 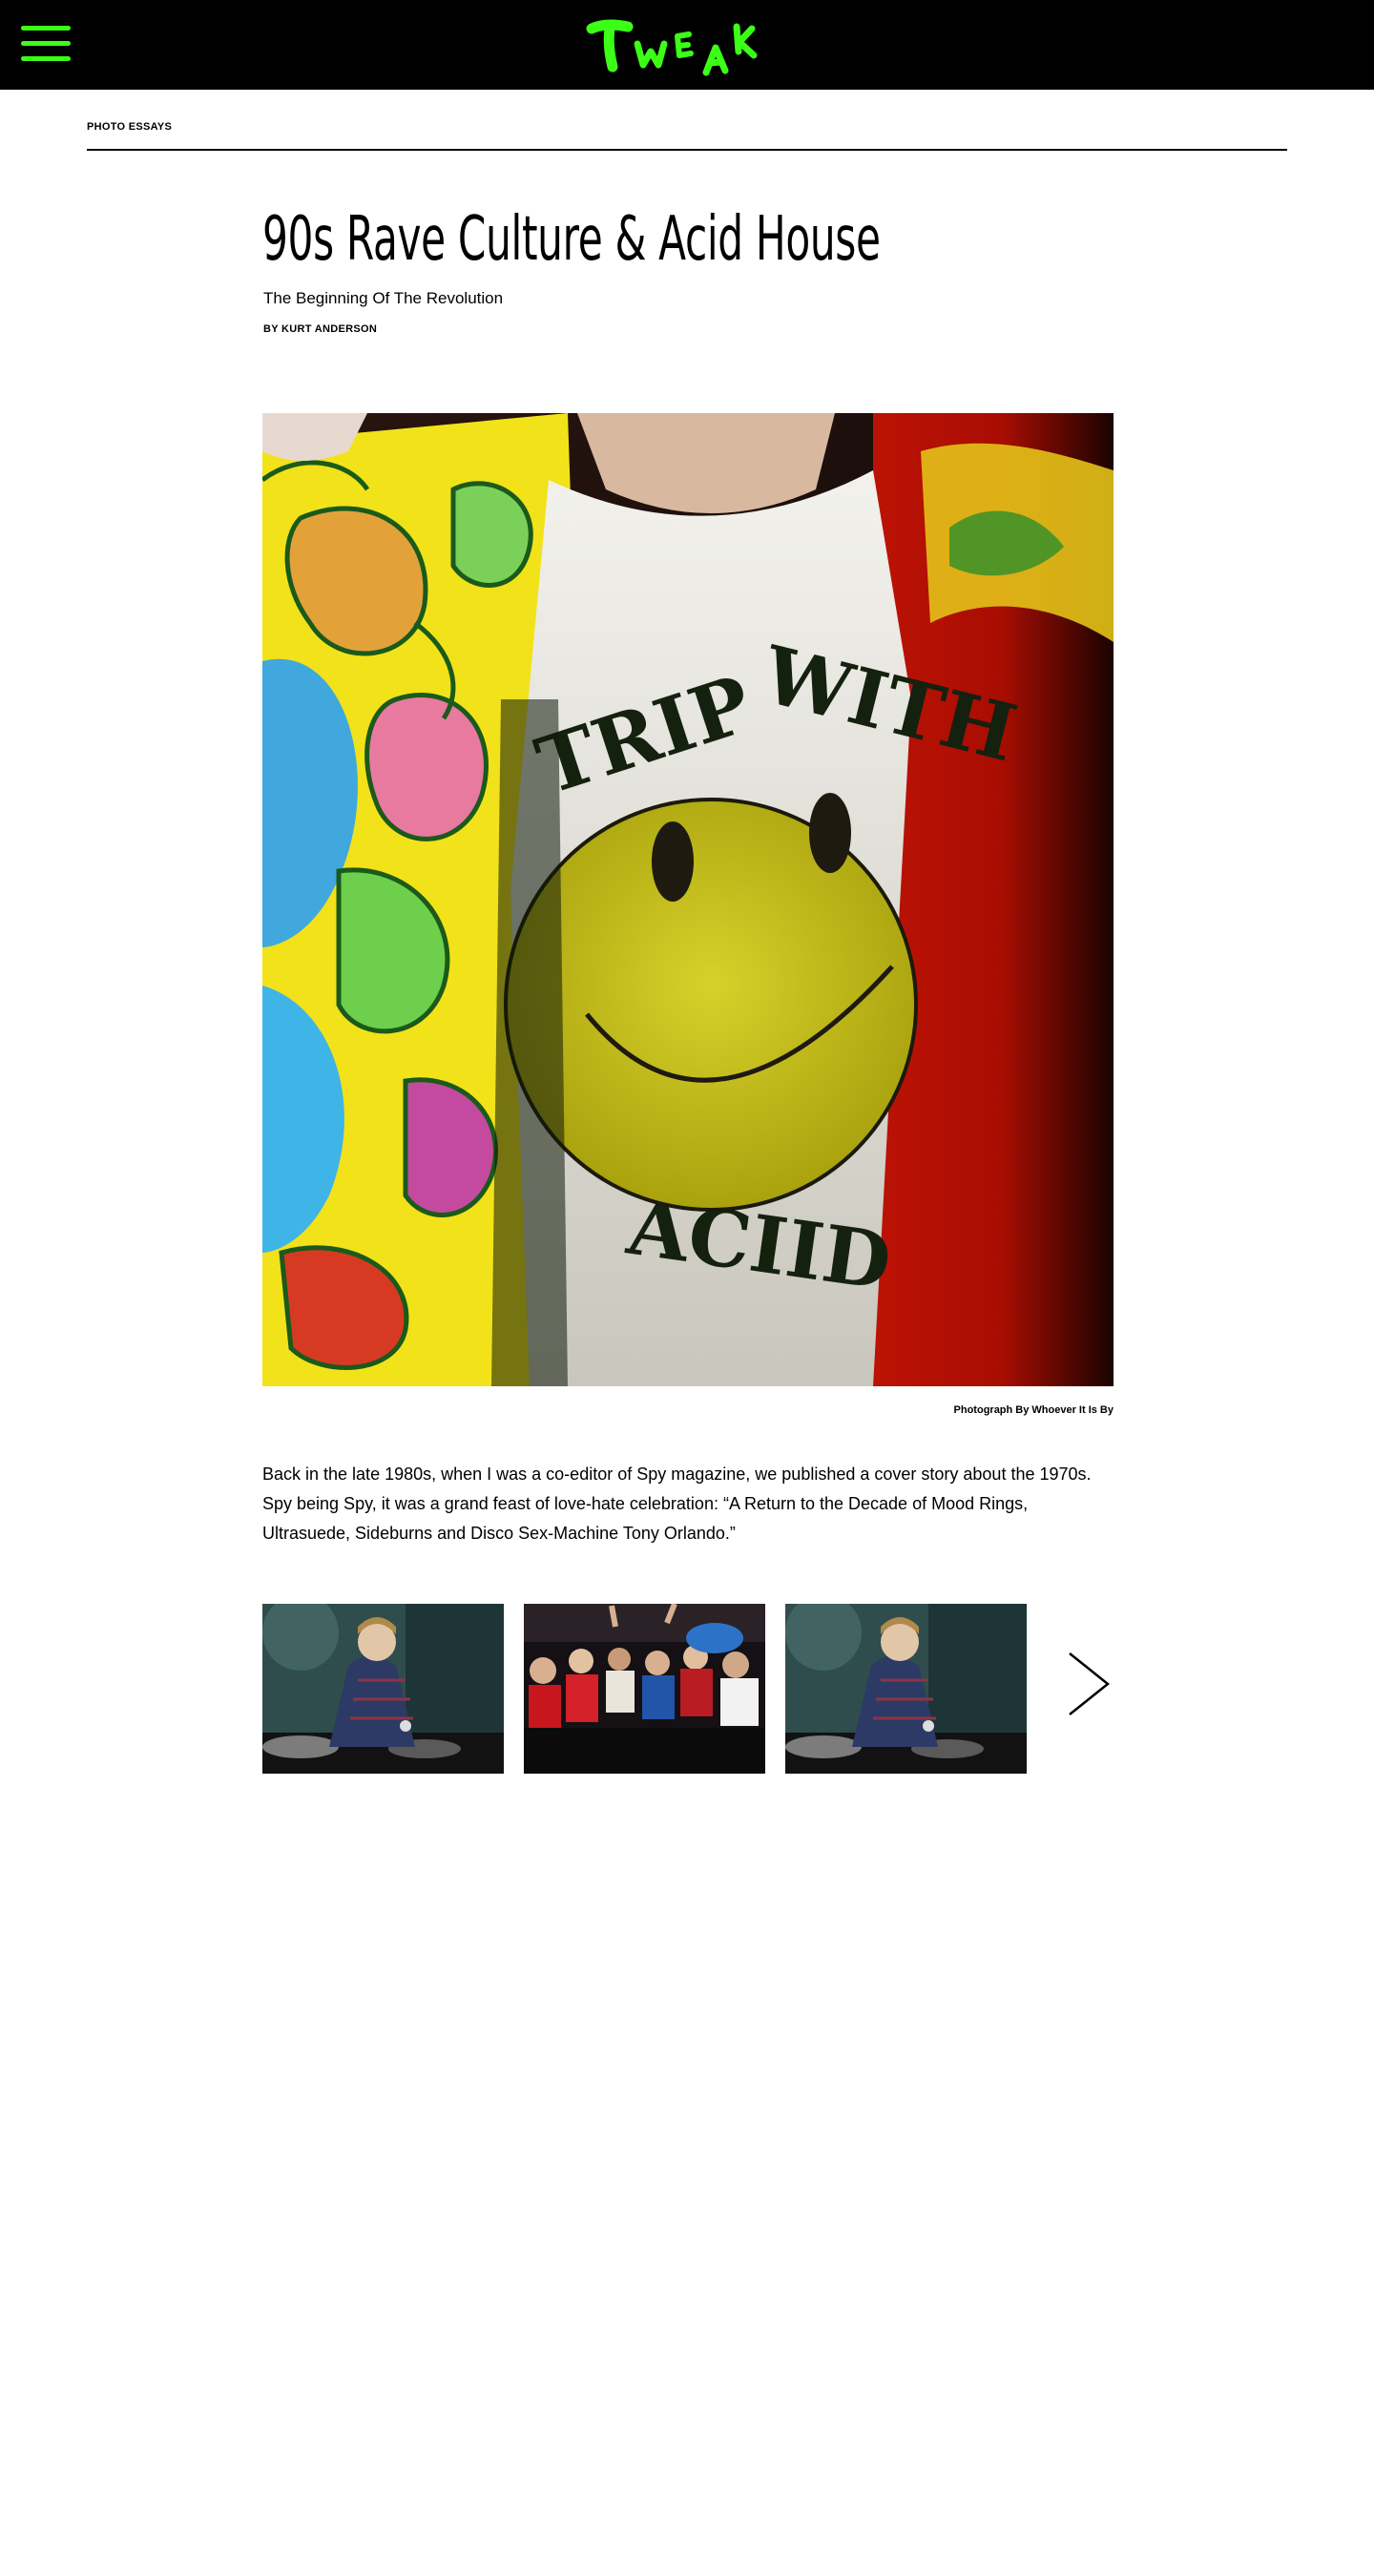 I want to click on article-title: 90s Rave Culture & Acid House, so click(x=572, y=239).